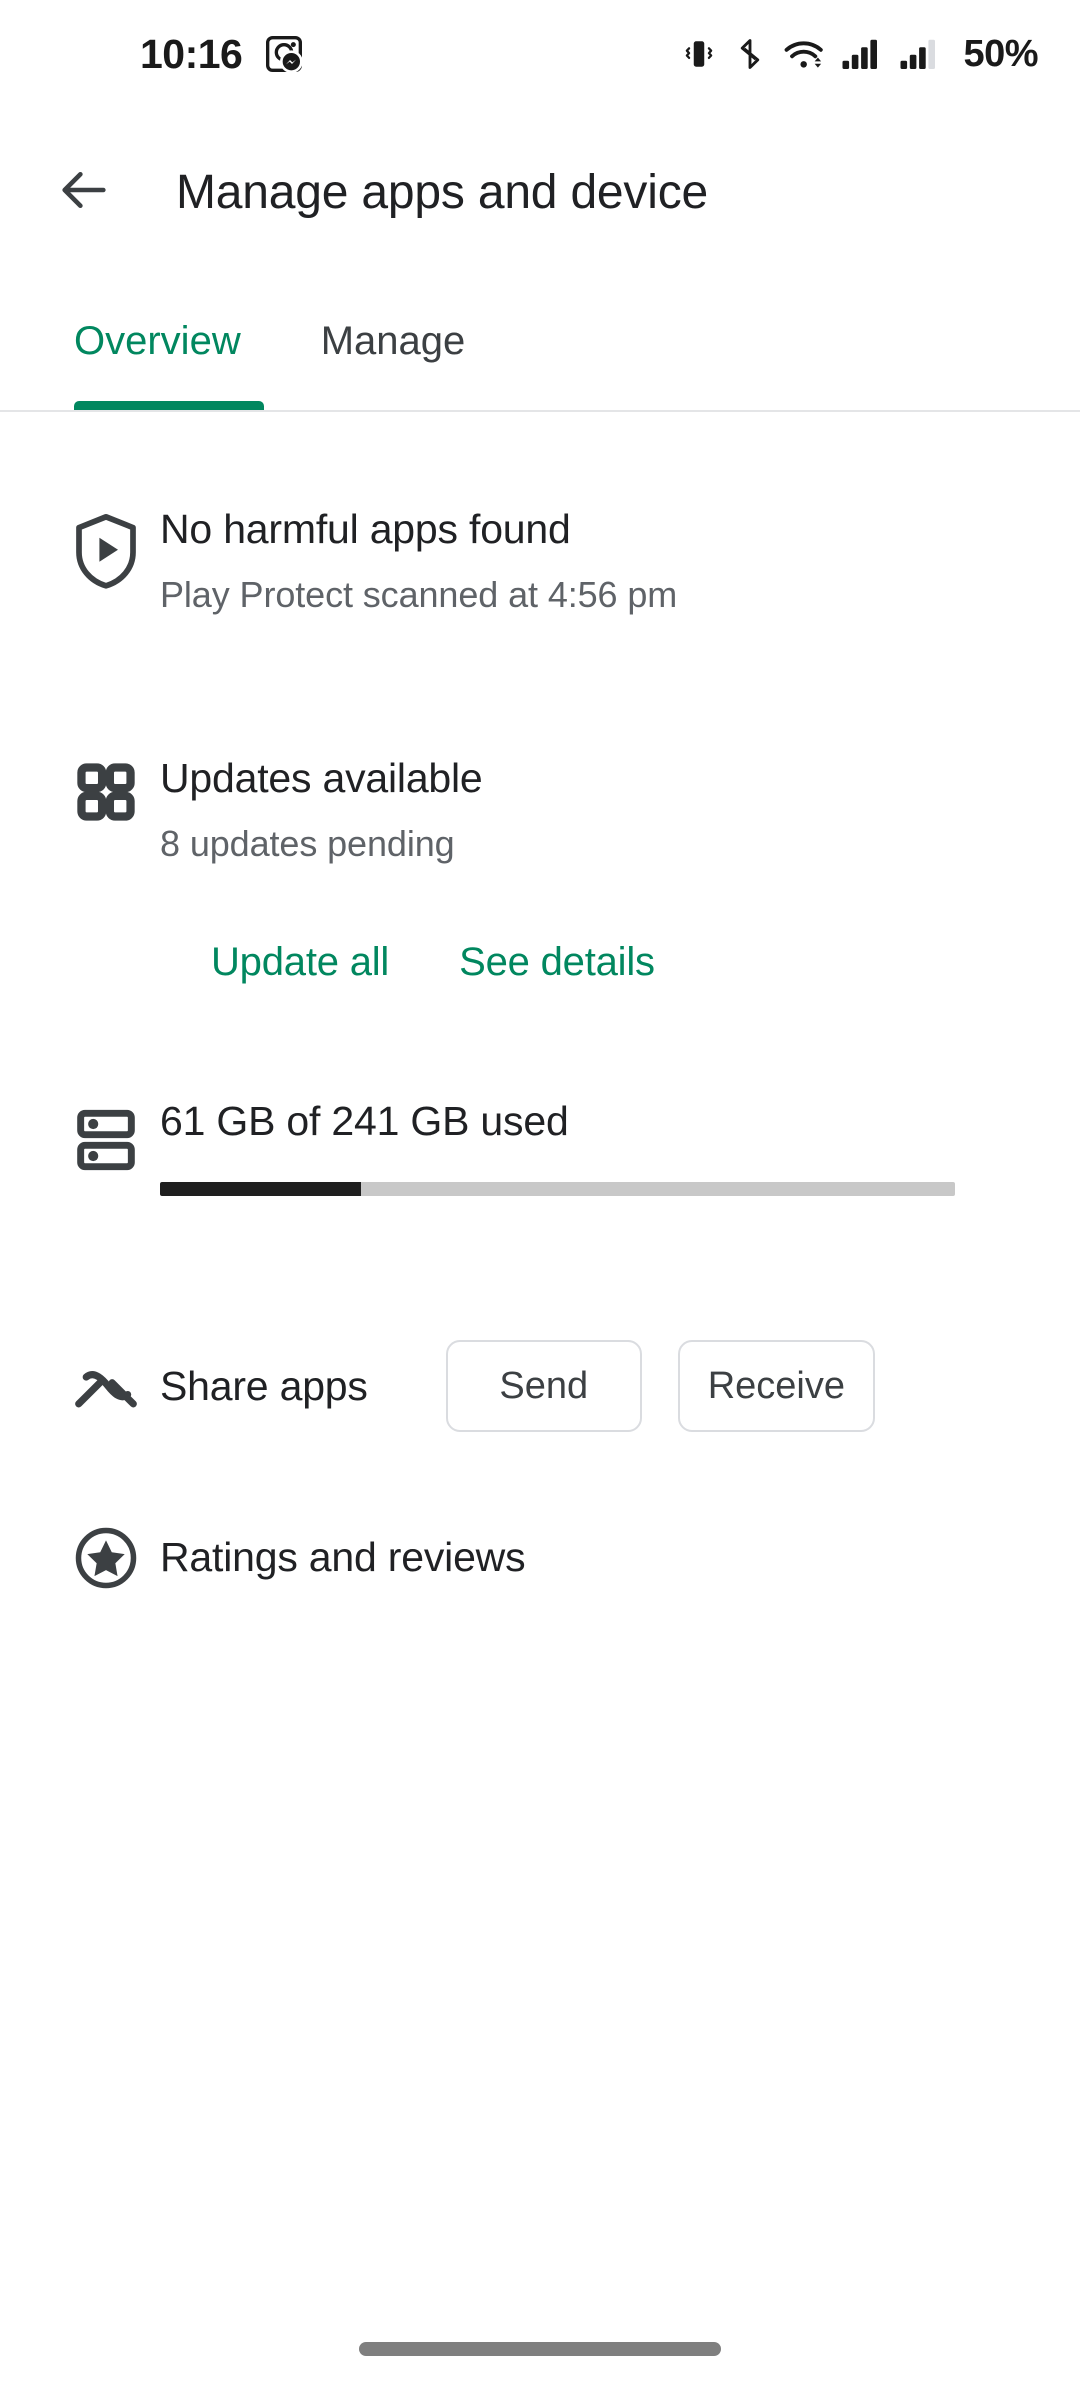 Image resolution: width=1080 pixels, height=2400 pixels. I want to click on storage-title: 61 GB of 241 GB used, so click(364, 1121).